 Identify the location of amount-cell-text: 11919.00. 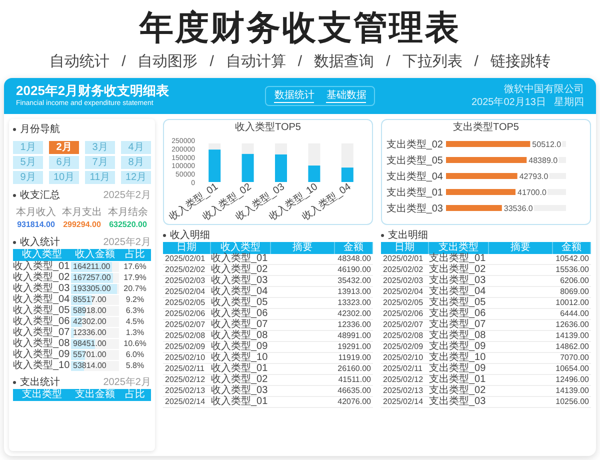
(354, 358).